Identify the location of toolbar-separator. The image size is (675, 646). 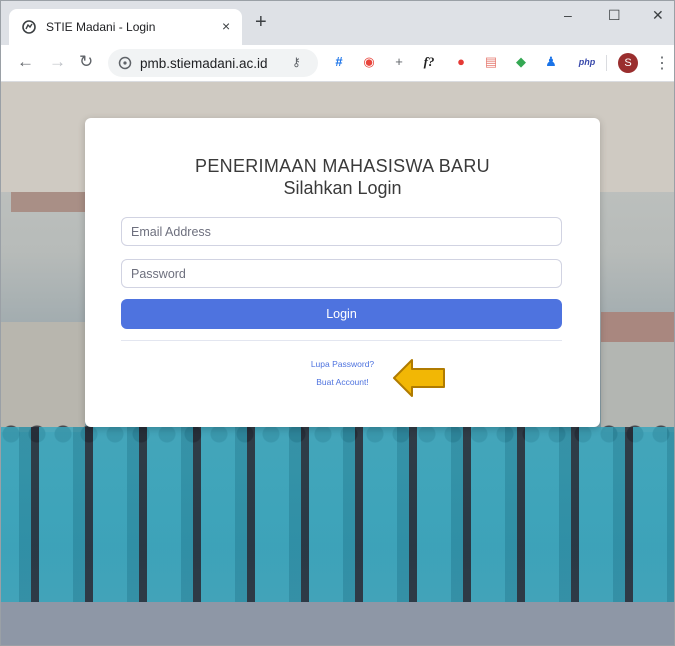
(606, 63).